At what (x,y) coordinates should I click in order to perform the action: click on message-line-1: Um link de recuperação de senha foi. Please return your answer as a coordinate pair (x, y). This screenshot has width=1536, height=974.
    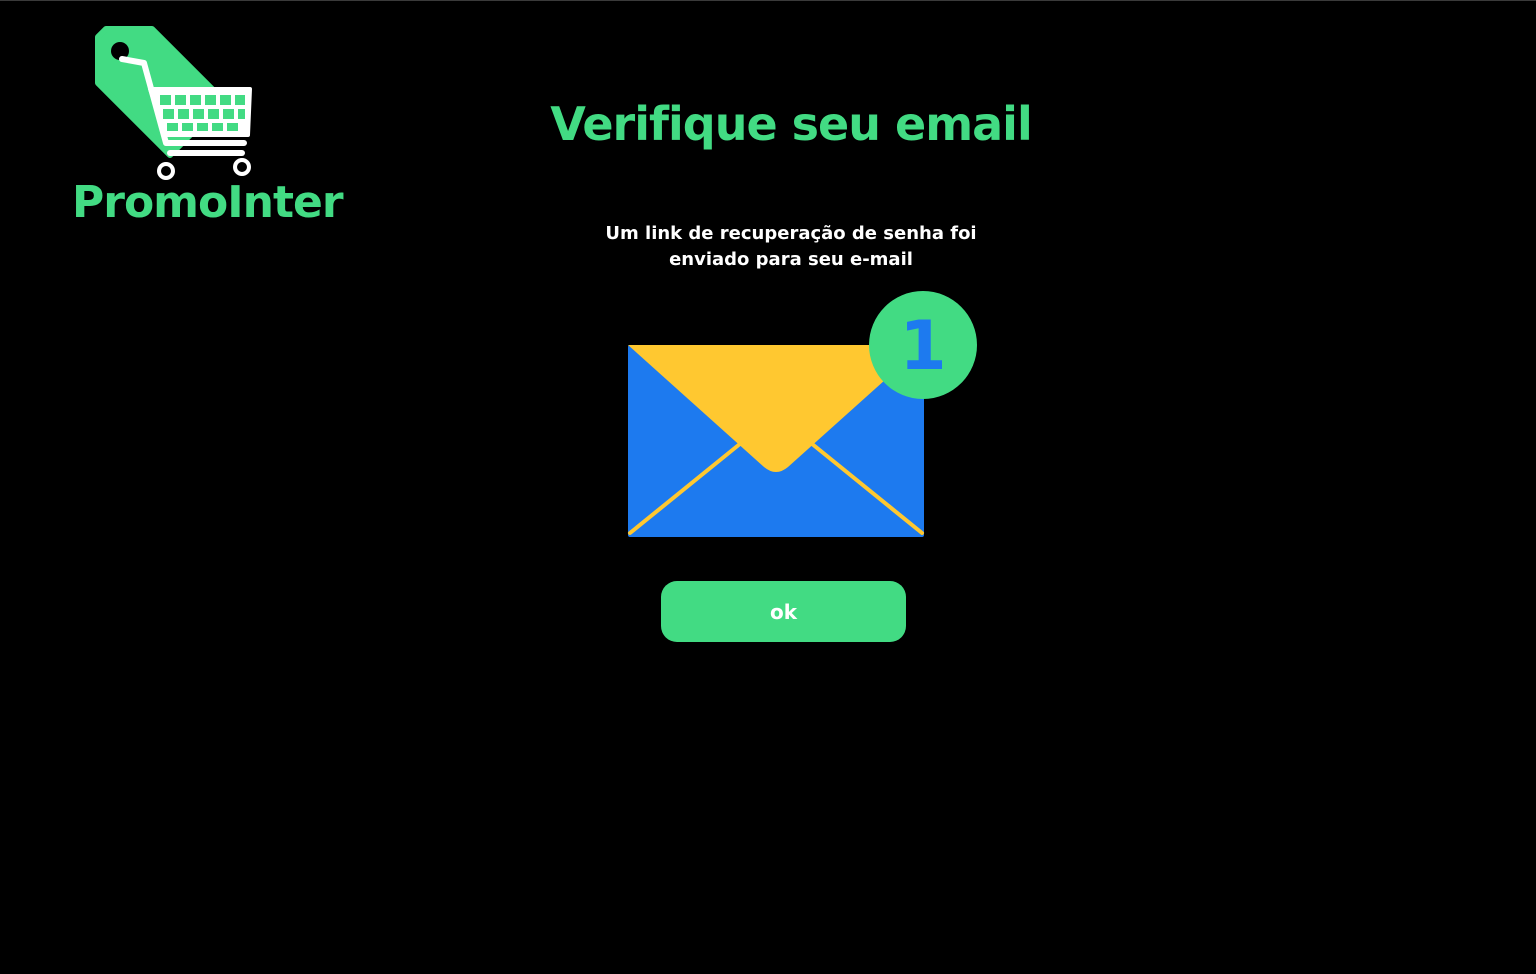
    Looking at the image, I should click on (791, 233).